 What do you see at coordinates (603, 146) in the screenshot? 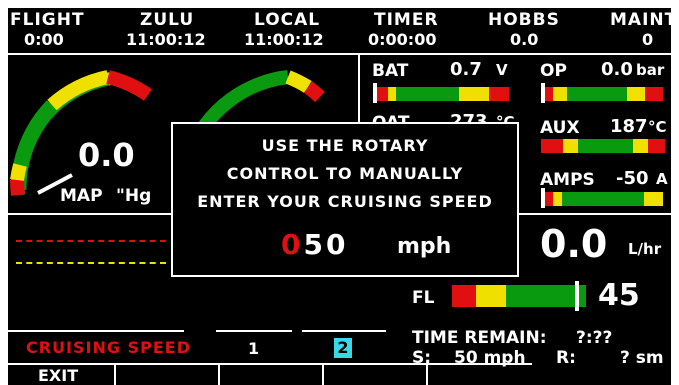
I see `aux-bar` at bounding box center [603, 146].